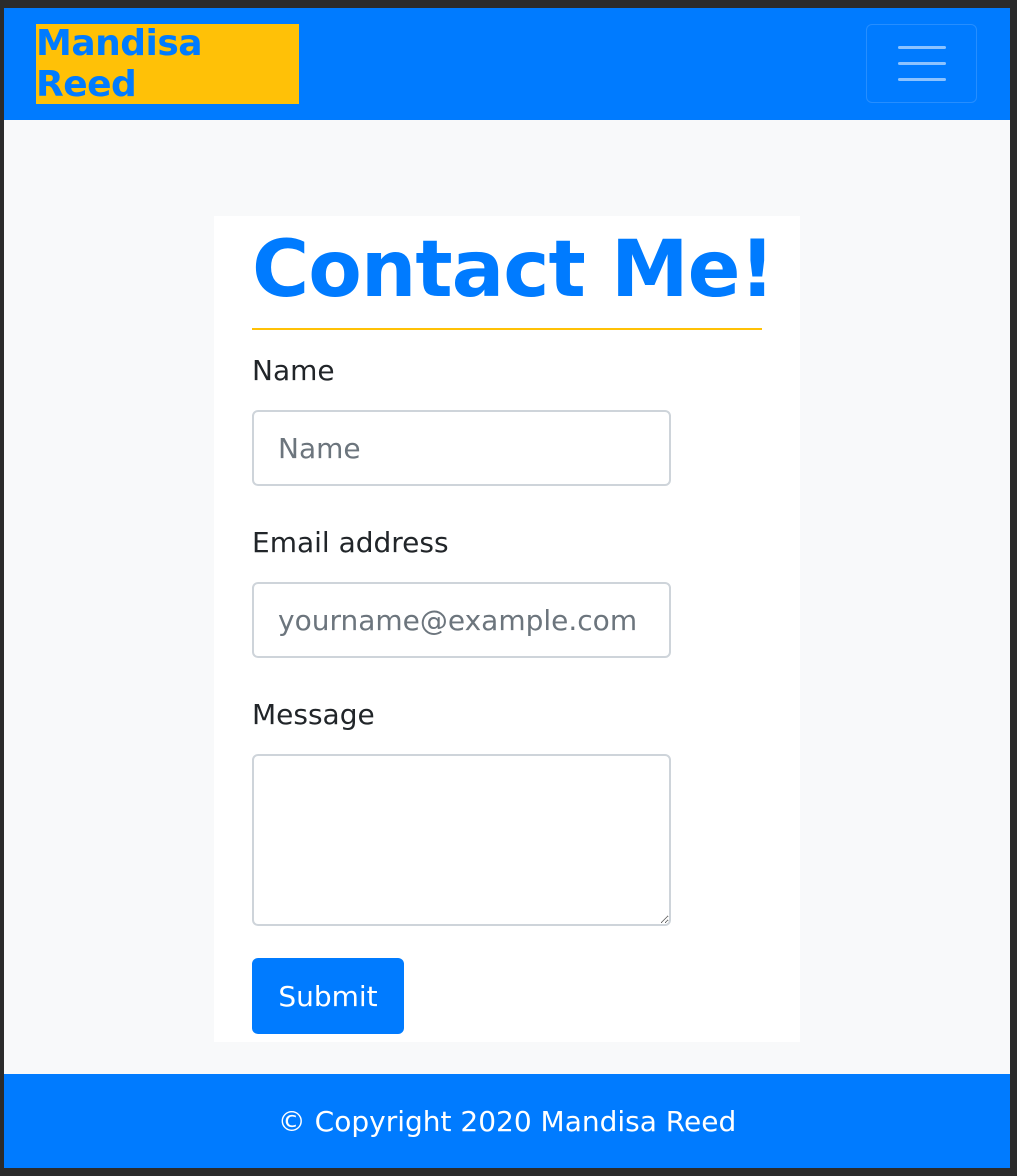  Describe the element at coordinates (507, 64) in the screenshot. I see `navbar: Mandisa Reed` at that location.